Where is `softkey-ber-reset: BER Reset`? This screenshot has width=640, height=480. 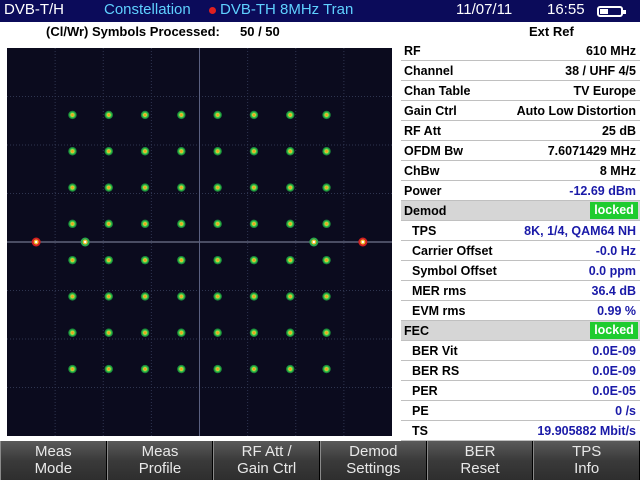
softkey-ber-reset: BER Reset is located at coordinates (480, 460).